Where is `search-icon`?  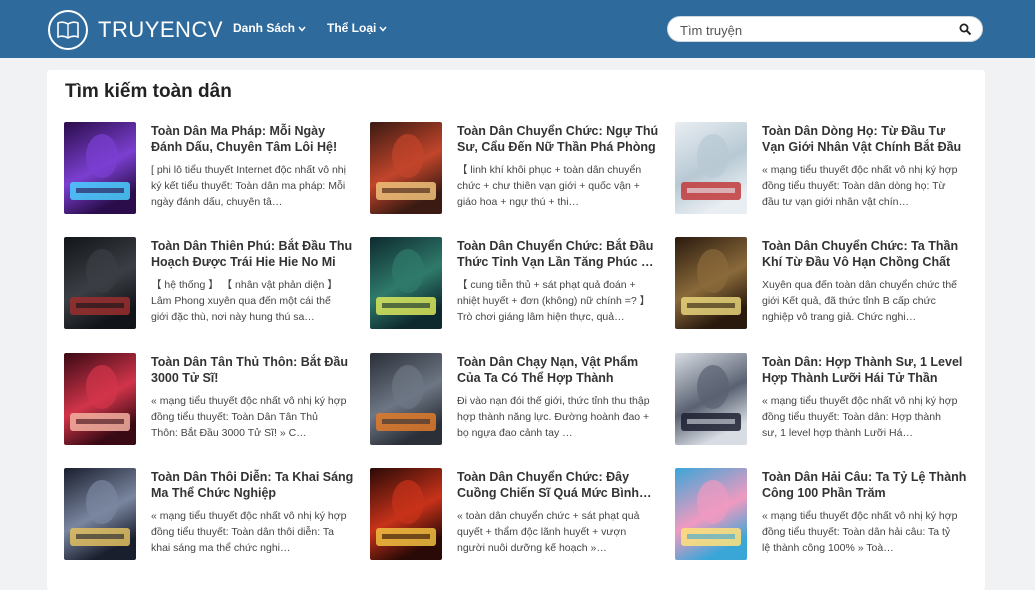 search-icon is located at coordinates (965, 29).